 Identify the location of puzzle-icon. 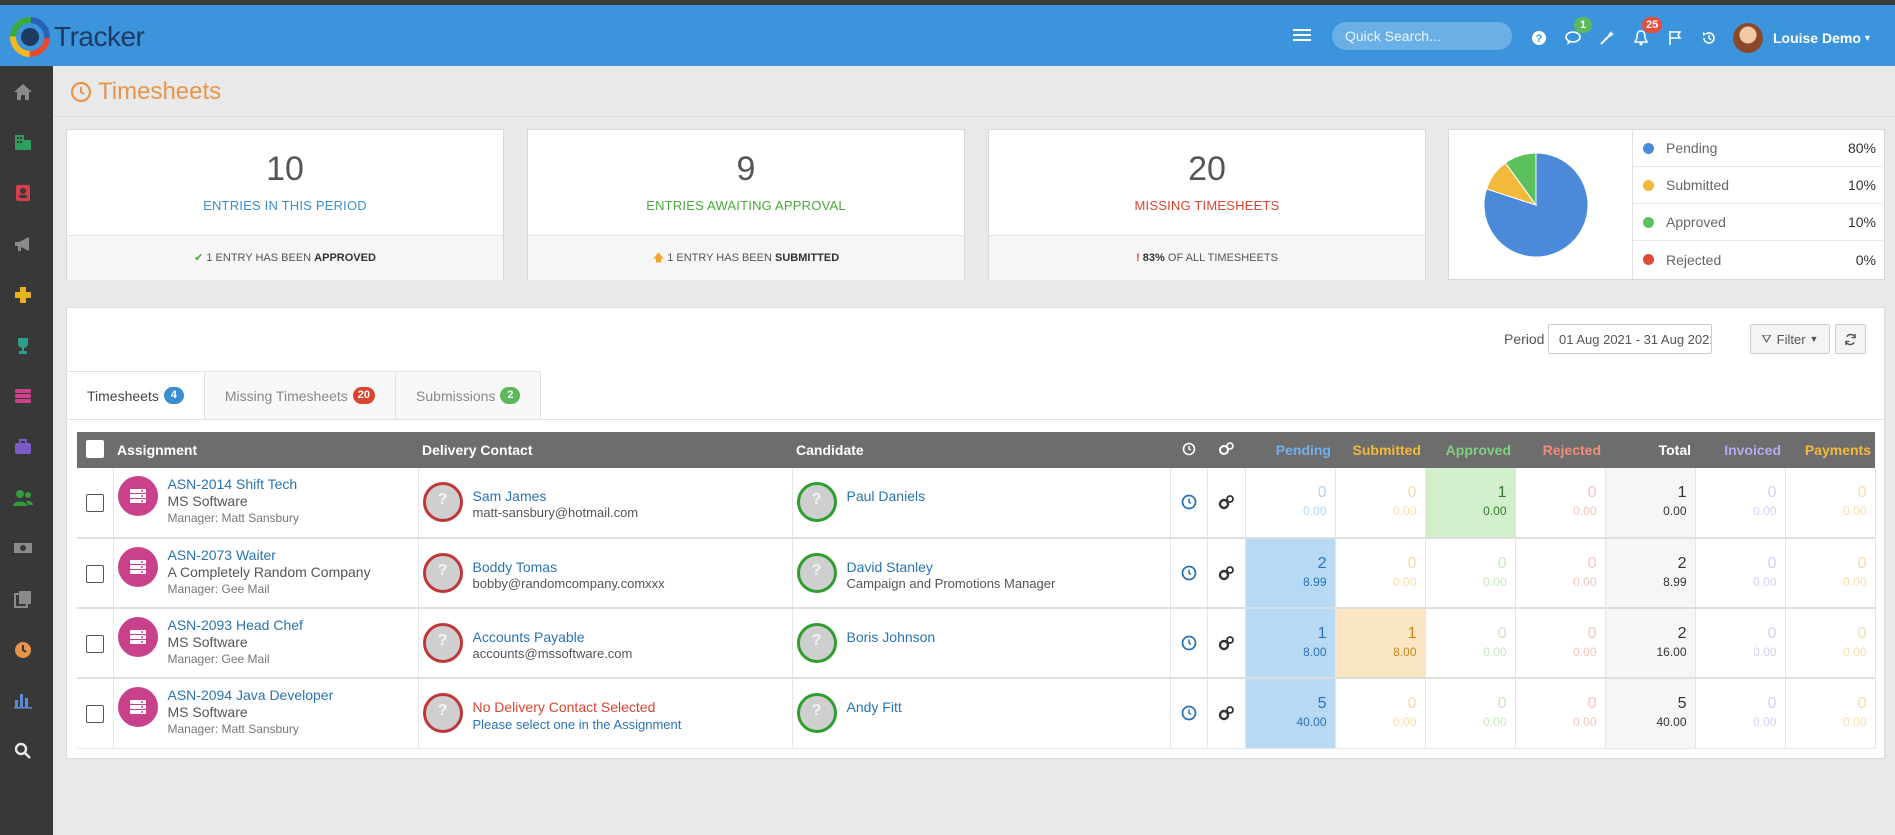
(23, 295).